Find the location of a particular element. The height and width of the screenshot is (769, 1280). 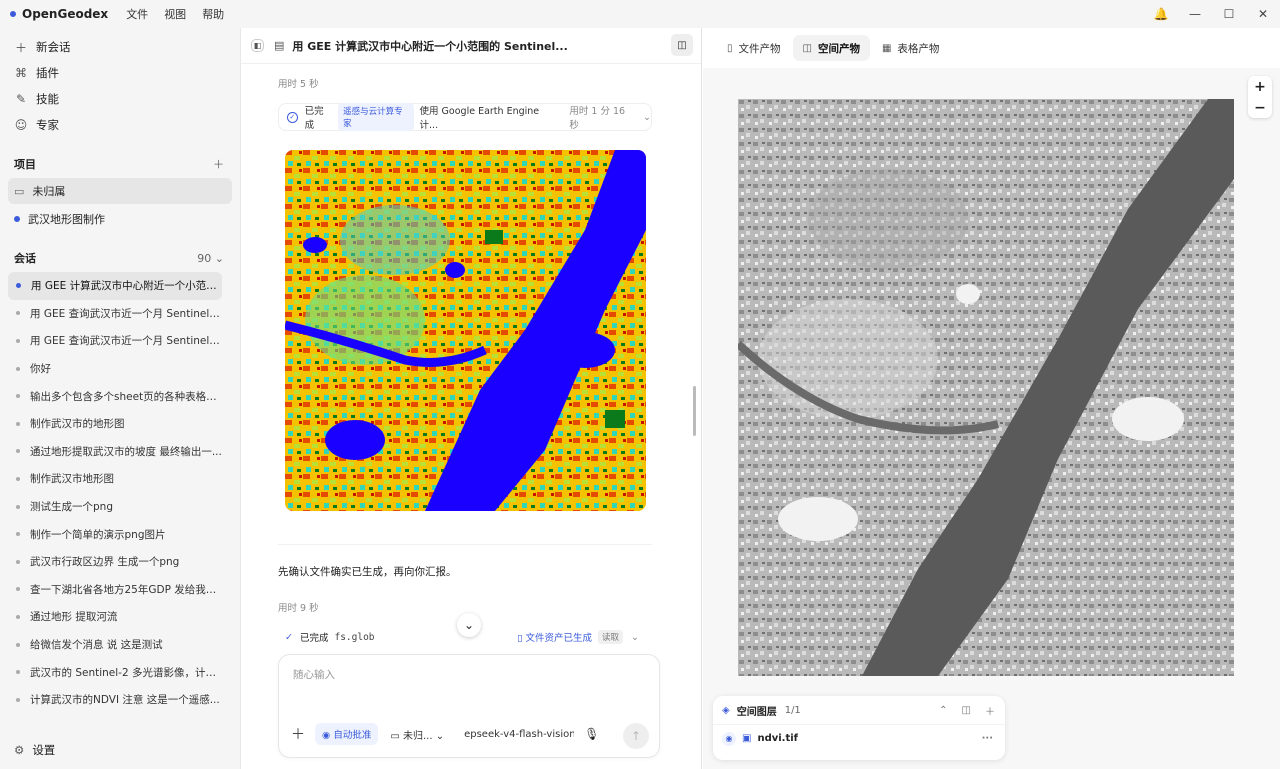

attach-plus-icon: ＋ is located at coordinates (298, 734).